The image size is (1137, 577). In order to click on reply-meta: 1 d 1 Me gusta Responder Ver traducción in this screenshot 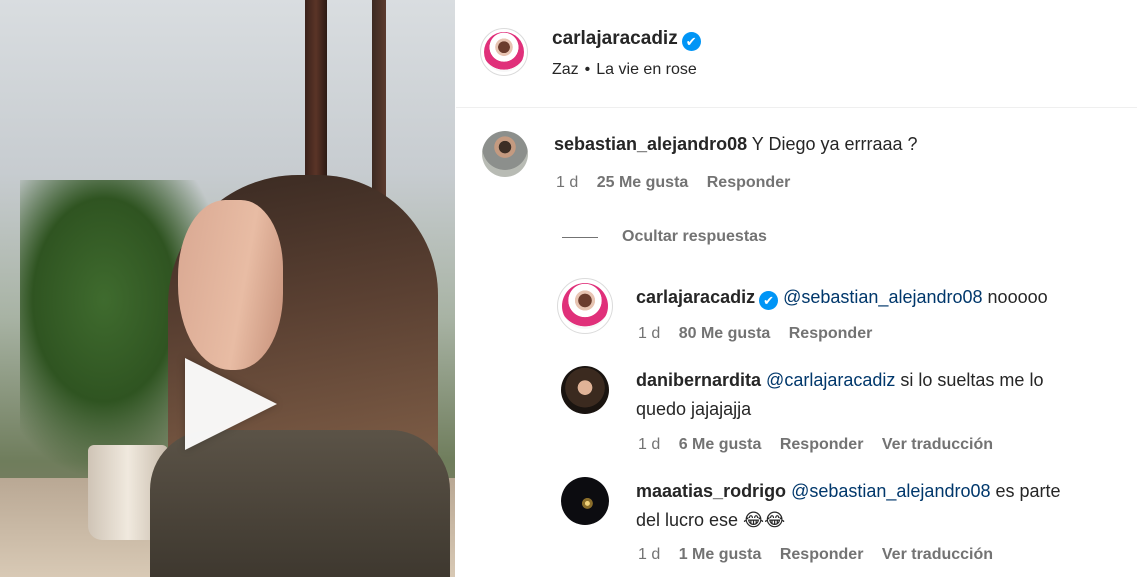, I will do `click(822, 555)`.